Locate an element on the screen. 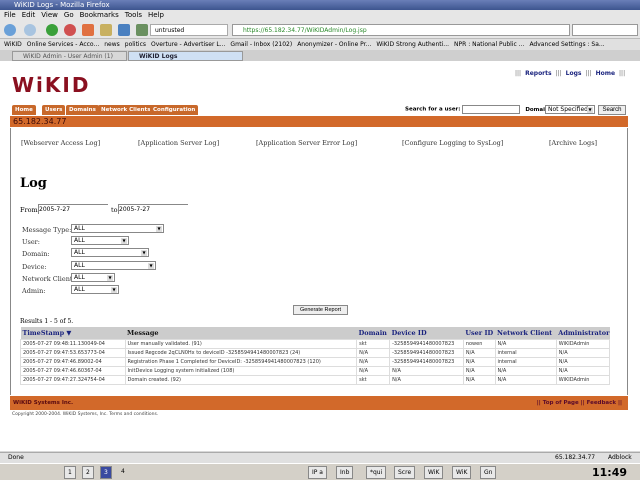 This screenshot has height=480, width=640. nav-tab-configuration: Configuration is located at coordinates (174, 110).